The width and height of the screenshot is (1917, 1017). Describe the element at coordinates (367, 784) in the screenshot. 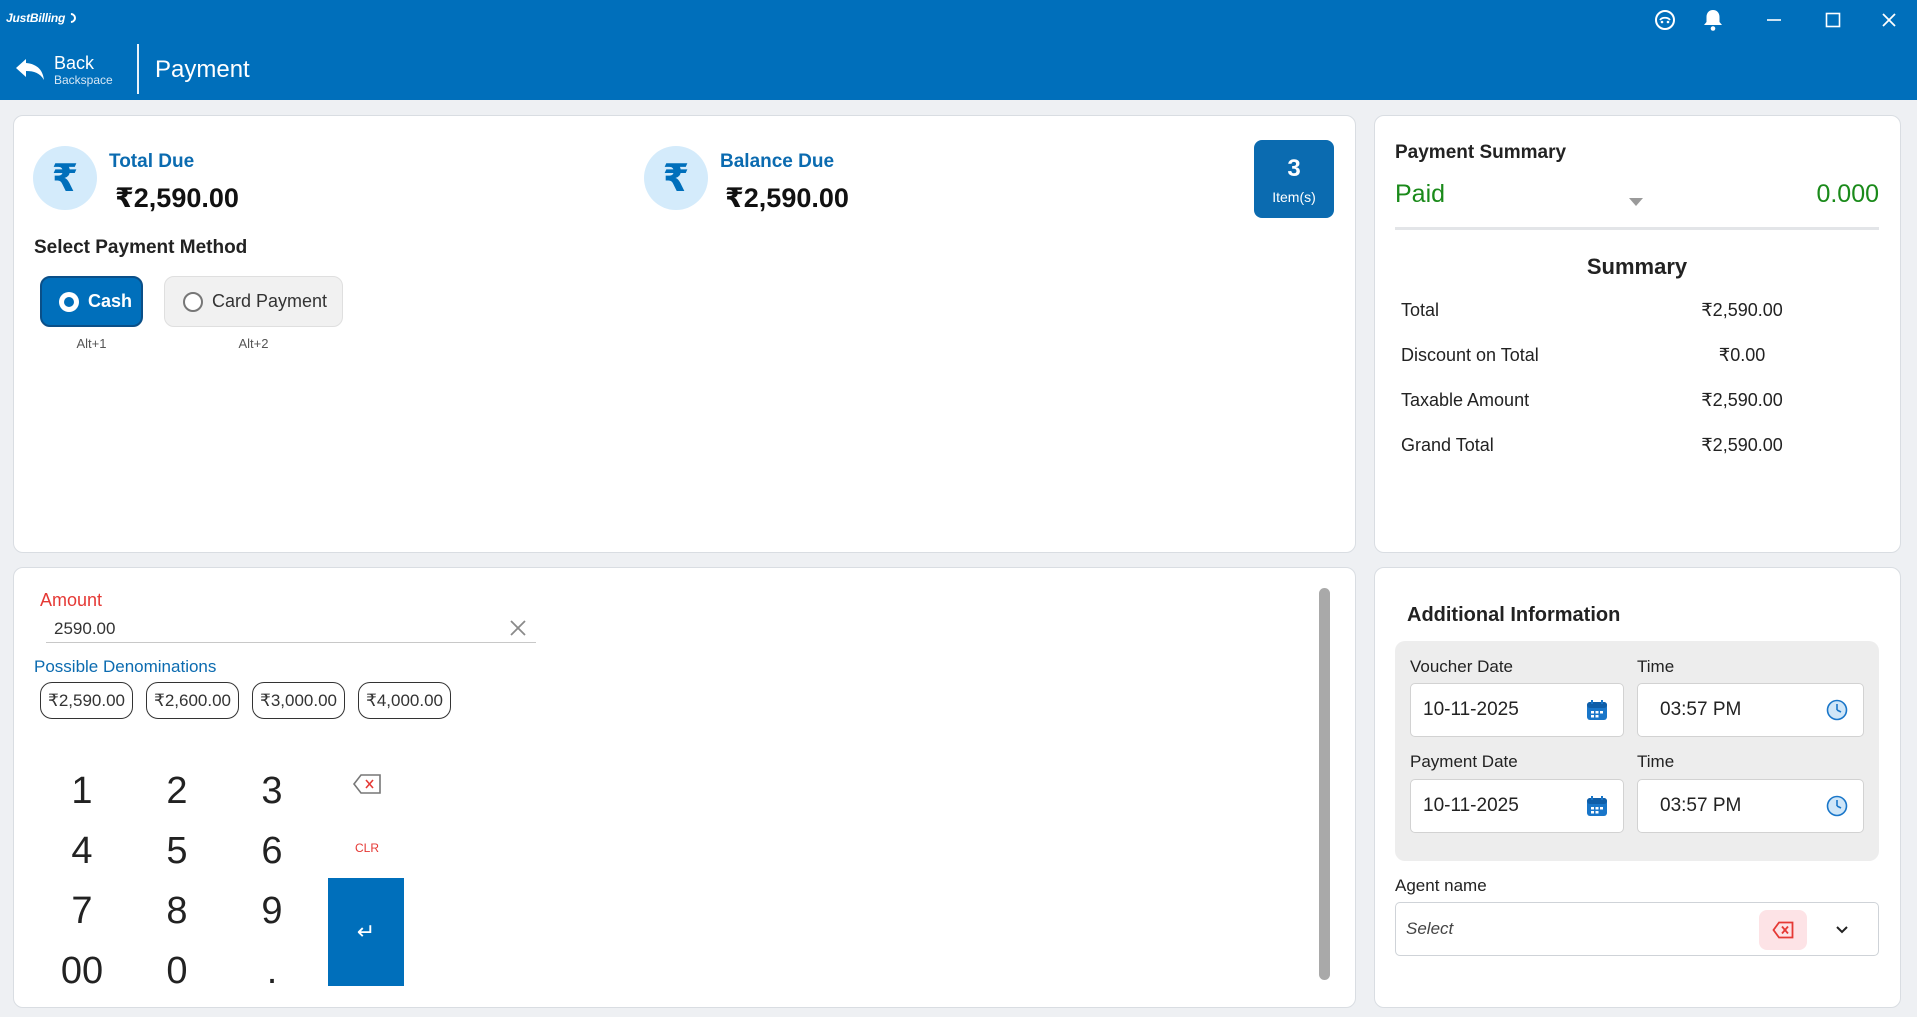

I see `keypad-backspace-icon` at that location.